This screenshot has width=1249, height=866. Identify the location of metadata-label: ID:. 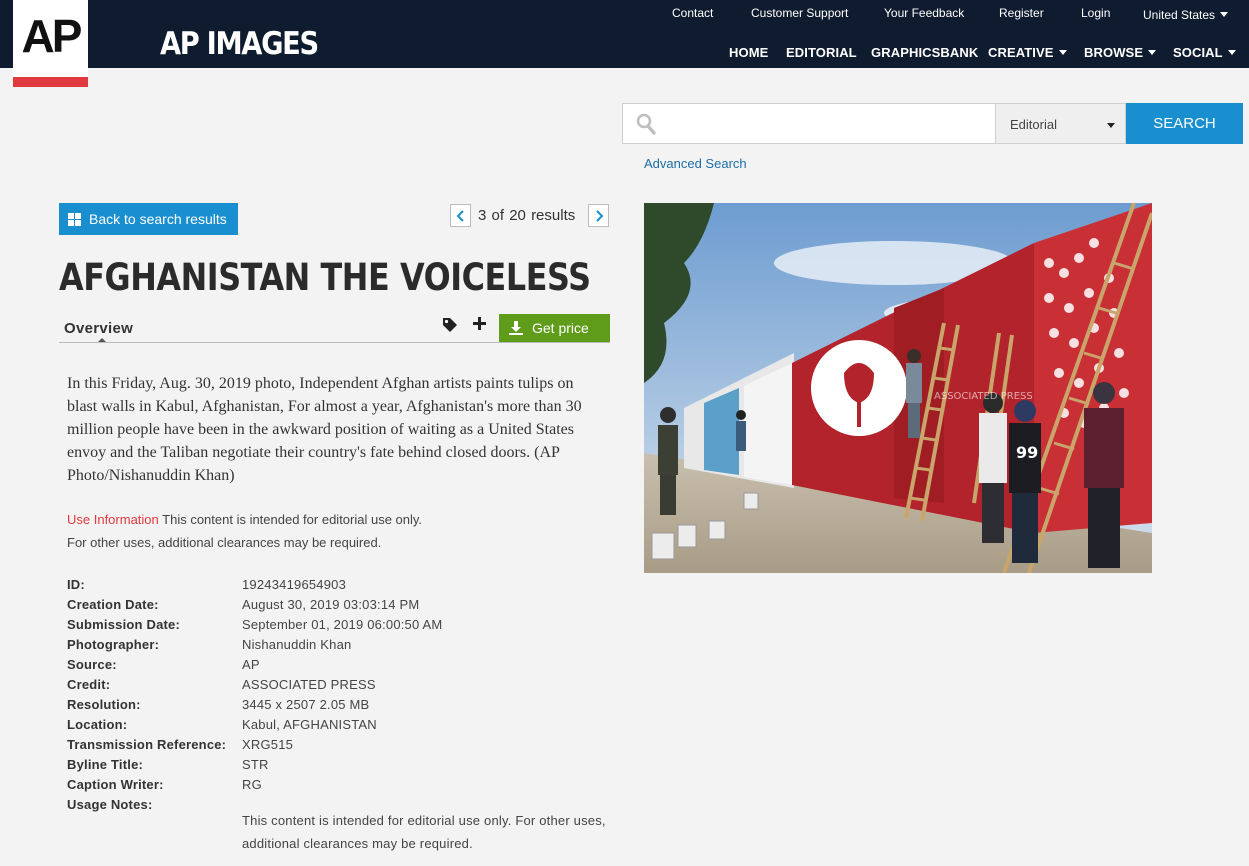
(76, 584).